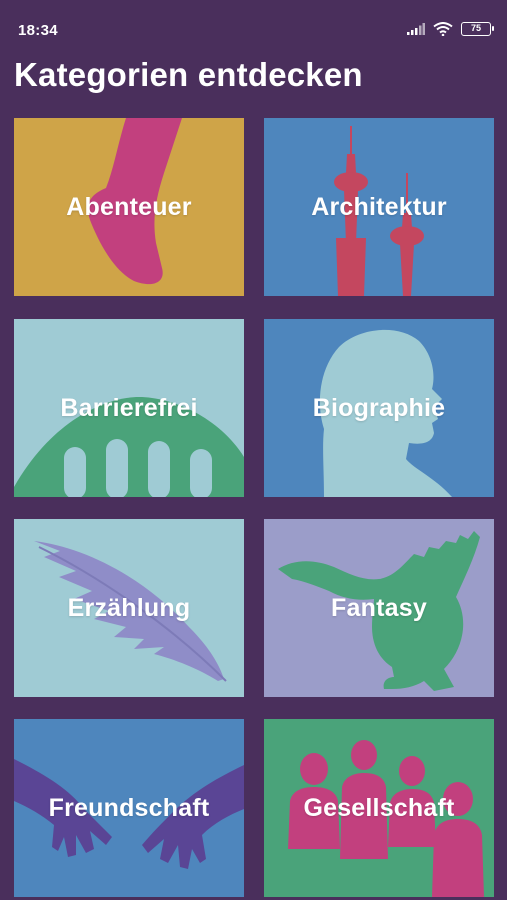 This screenshot has height=900, width=507. I want to click on category-label: Freundschaft, so click(129, 807).